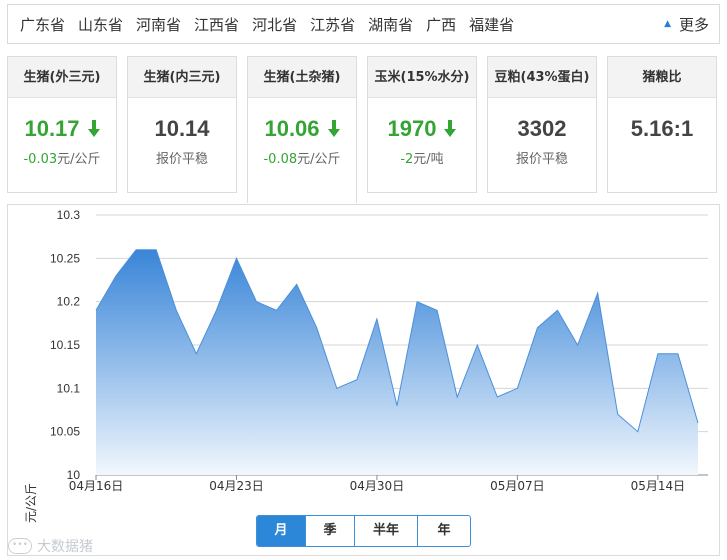  What do you see at coordinates (491, 24) in the screenshot?
I see `province-item: 福建省` at bounding box center [491, 24].